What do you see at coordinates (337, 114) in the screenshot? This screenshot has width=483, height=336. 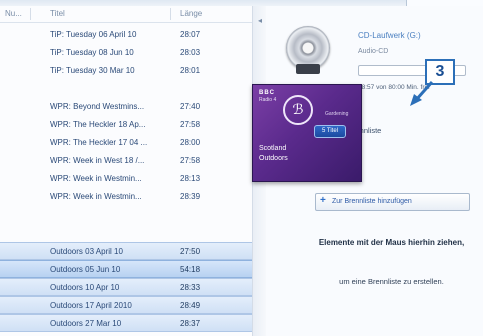 I see `album-genre: Gardening` at bounding box center [337, 114].